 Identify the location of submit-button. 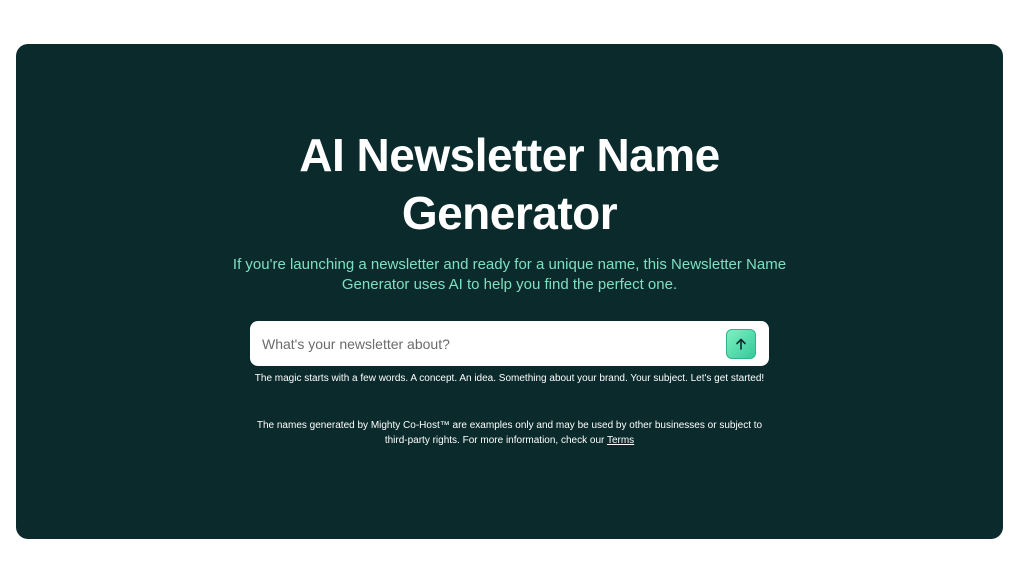
(741, 344).